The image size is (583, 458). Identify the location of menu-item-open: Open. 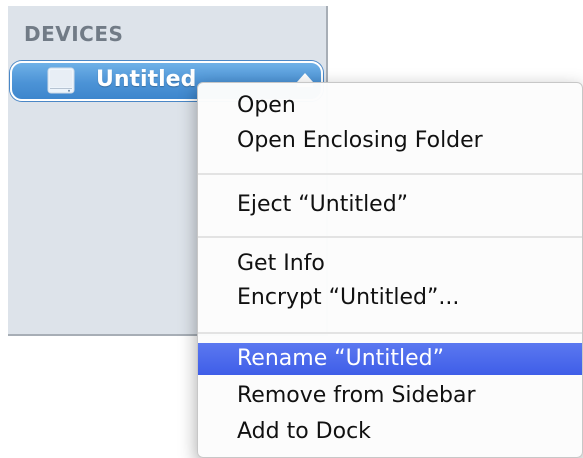
(390, 106).